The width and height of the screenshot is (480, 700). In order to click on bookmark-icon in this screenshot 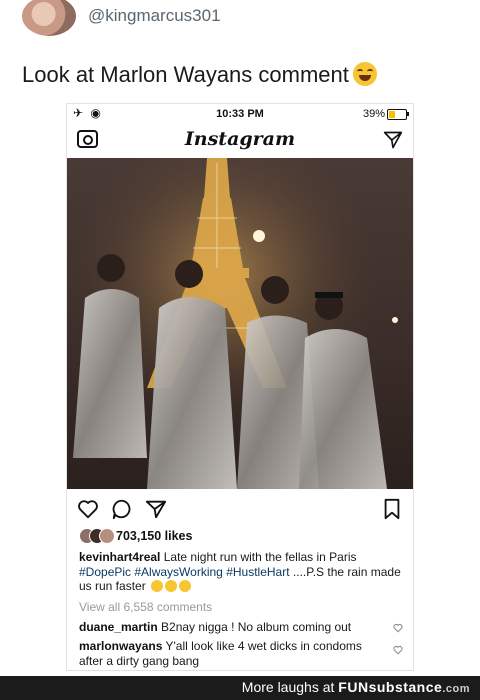, I will do `click(392, 509)`.